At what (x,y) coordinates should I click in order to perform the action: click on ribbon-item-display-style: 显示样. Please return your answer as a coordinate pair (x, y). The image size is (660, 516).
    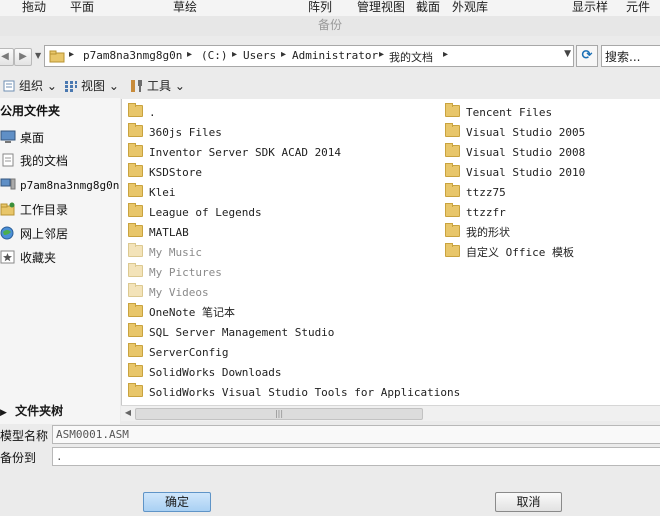
    Looking at the image, I should click on (590, 7).